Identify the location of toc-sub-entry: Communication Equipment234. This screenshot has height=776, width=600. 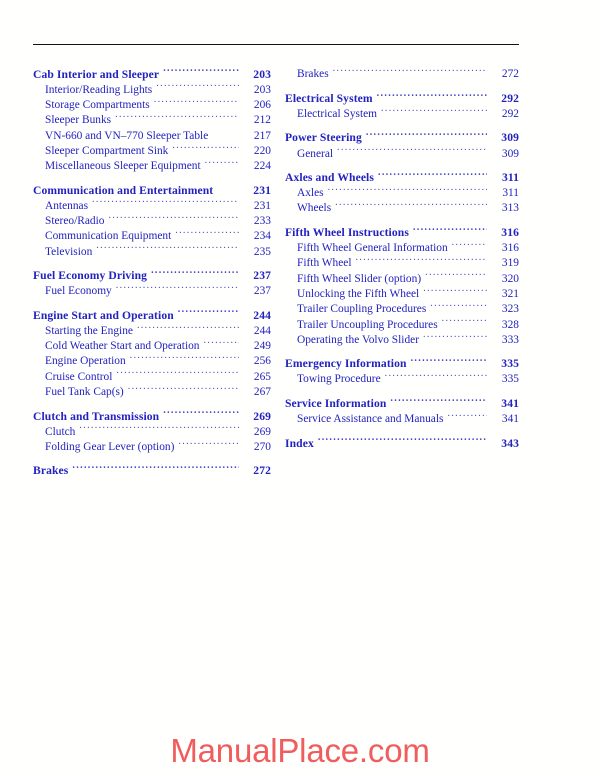
(152, 235).